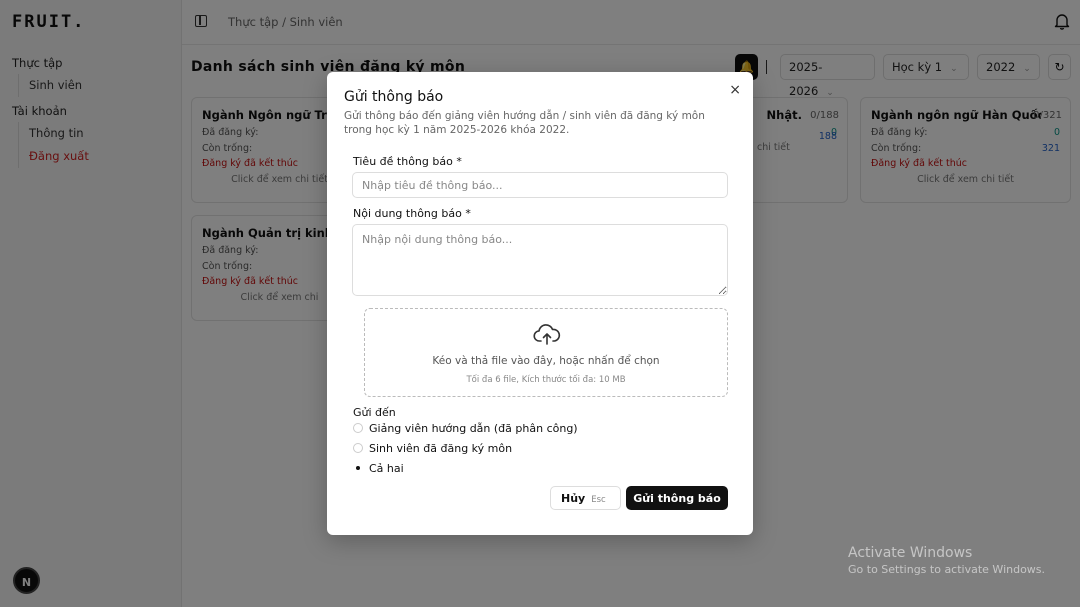 The width and height of the screenshot is (1080, 607). What do you see at coordinates (412, 213) in the screenshot?
I see `content-label: Nội dung thông báo *` at bounding box center [412, 213].